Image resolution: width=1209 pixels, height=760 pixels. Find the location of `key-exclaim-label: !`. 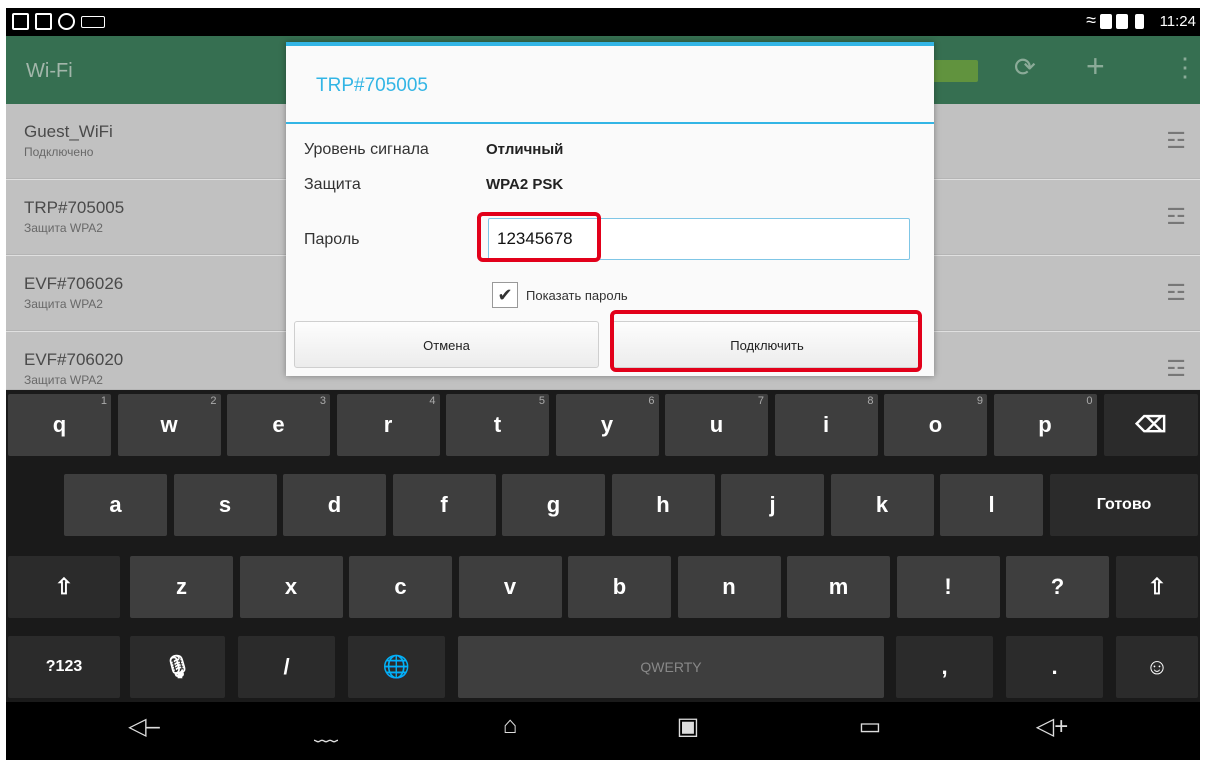

key-exclaim-label: ! is located at coordinates (948, 586).